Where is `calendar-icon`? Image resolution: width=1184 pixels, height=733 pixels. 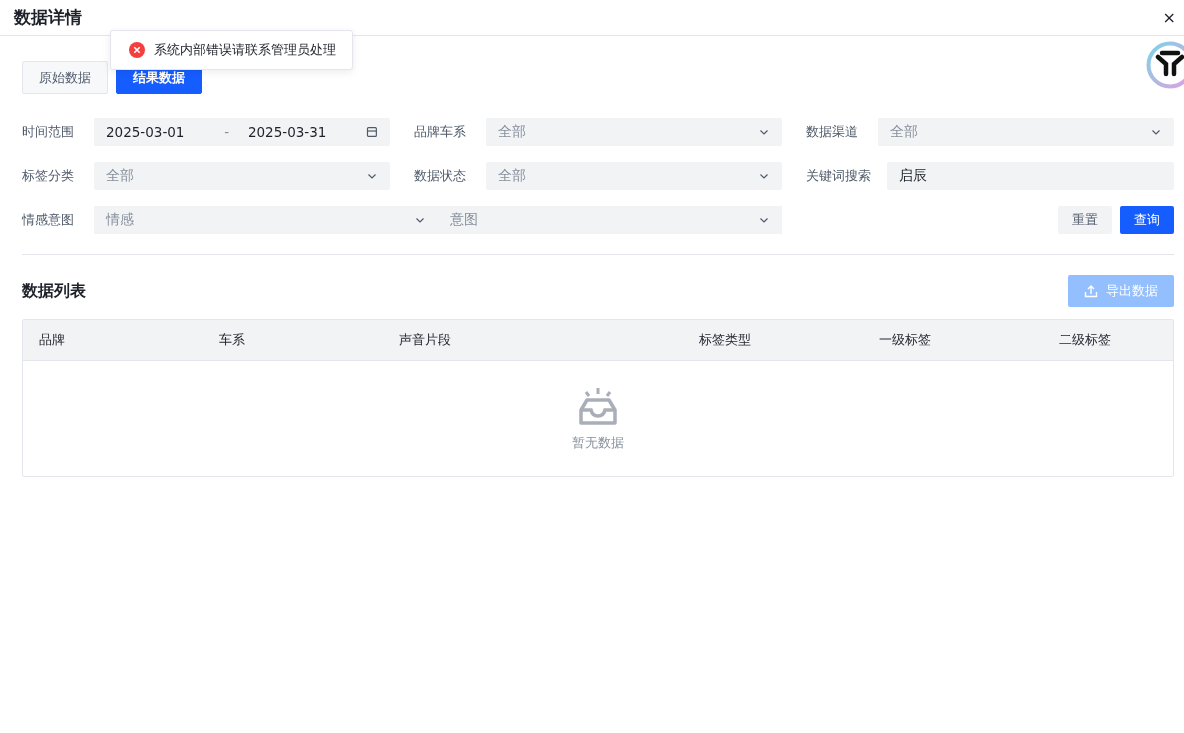 calendar-icon is located at coordinates (372, 132).